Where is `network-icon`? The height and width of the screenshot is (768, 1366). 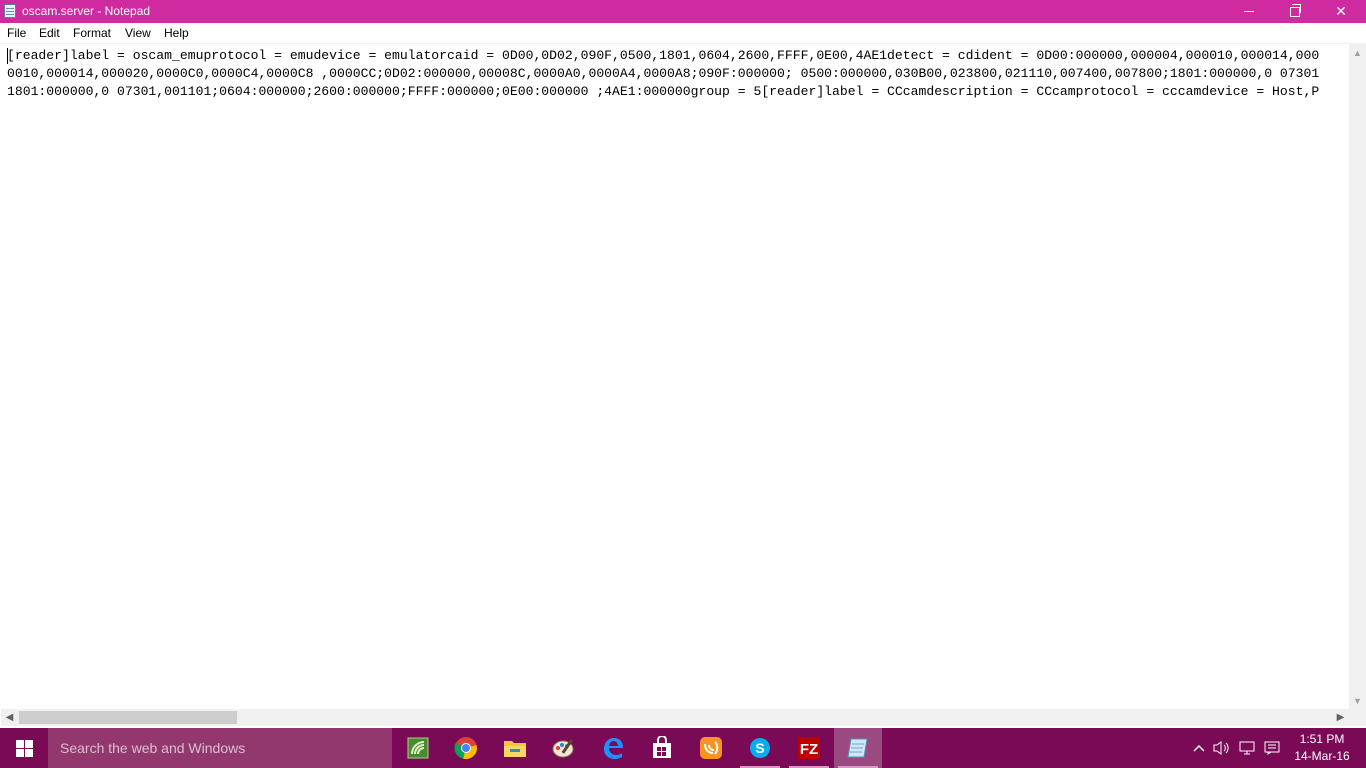
network-icon is located at coordinates (1247, 748).